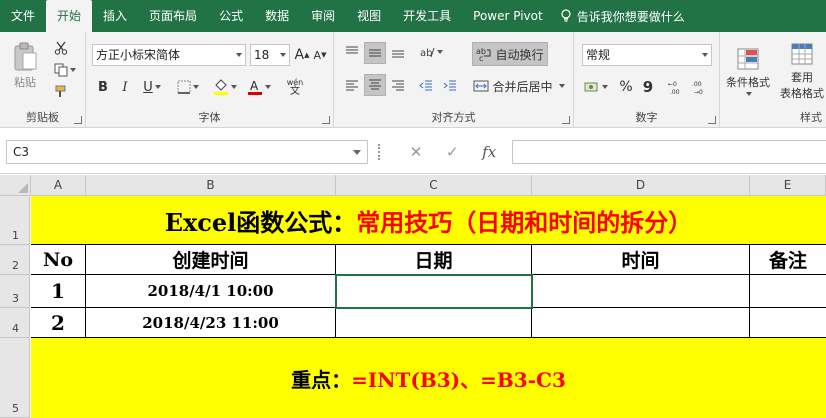 The image size is (826, 418). What do you see at coordinates (321, 379) in the screenshot?
I see `key-label-text: 重点：` at bounding box center [321, 379].